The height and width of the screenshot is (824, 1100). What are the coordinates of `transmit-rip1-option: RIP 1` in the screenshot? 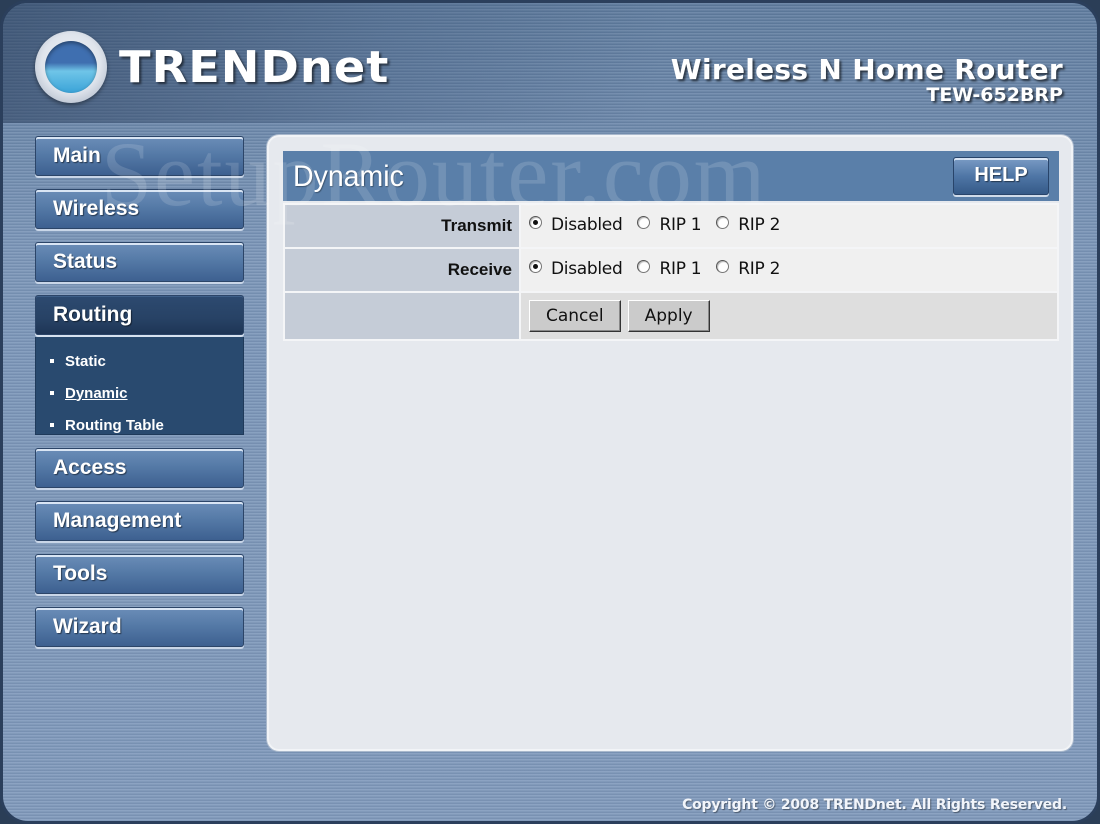 It's located at (669, 225).